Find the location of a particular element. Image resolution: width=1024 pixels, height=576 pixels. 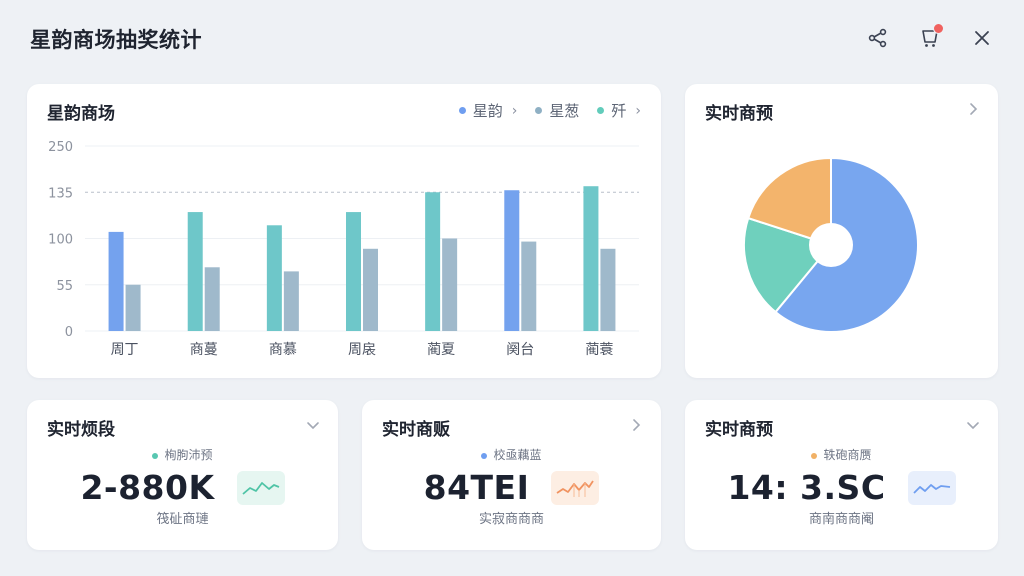

x-tick-label: 商蔓 is located at coordinates (204, 350).